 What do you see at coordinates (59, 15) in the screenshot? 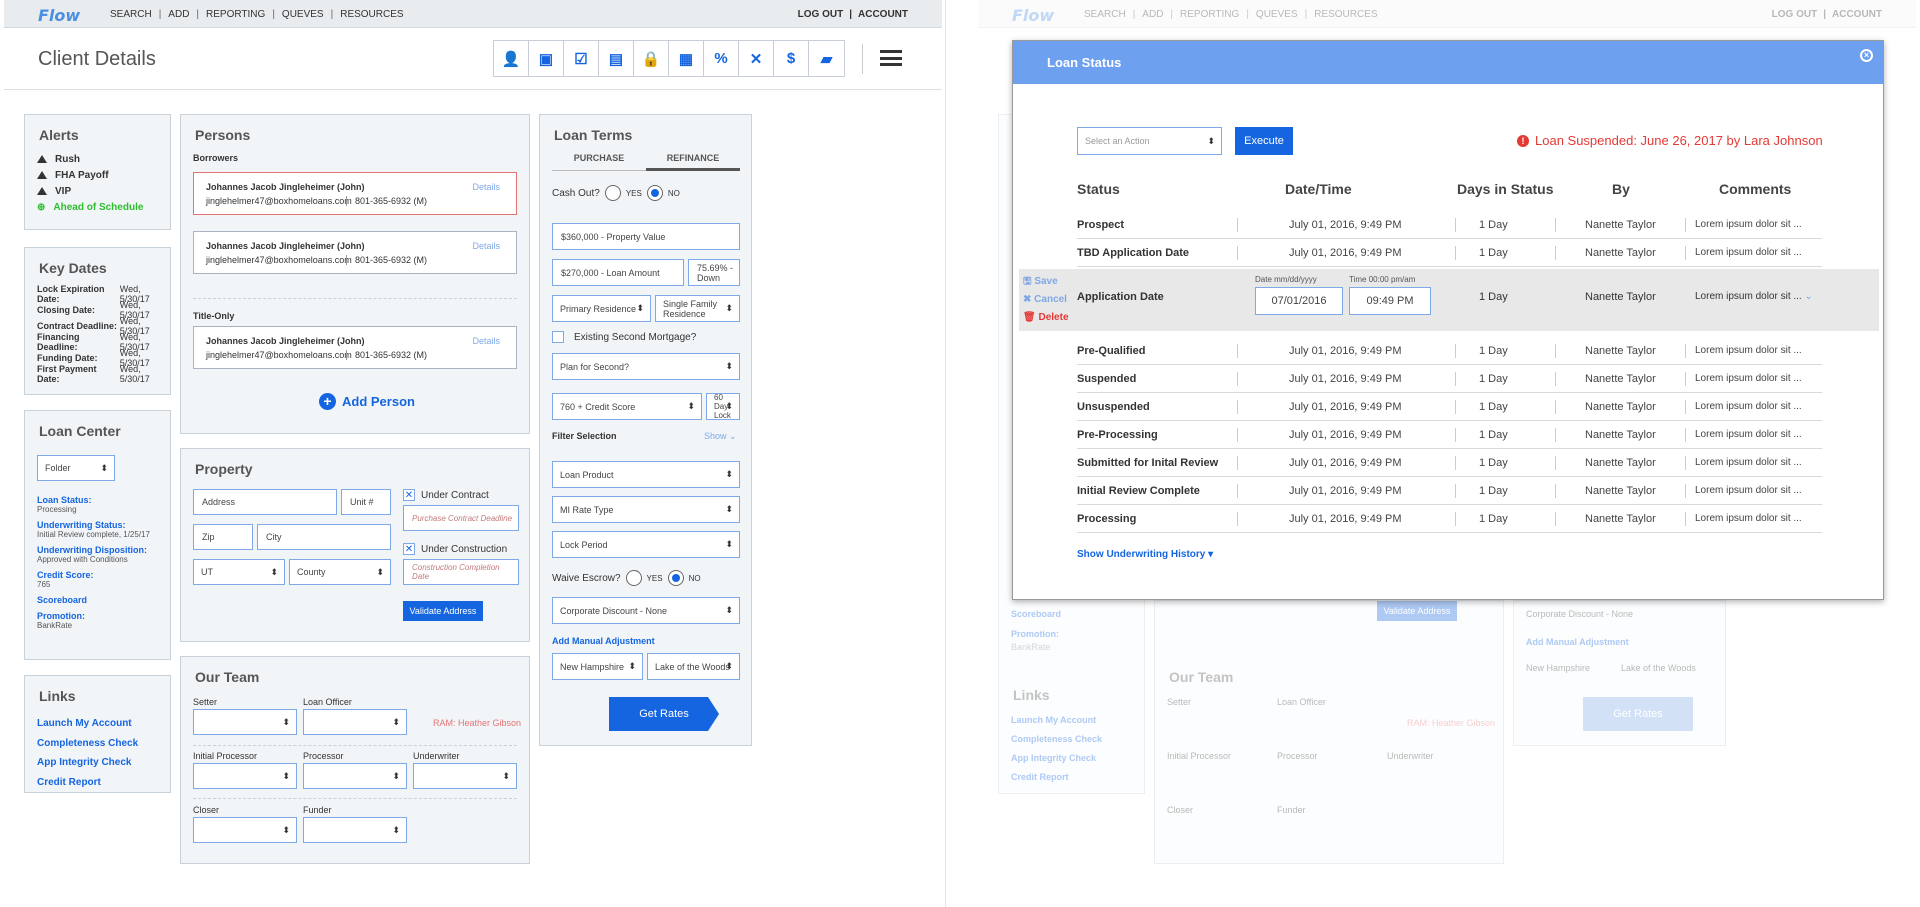
I see `flow-logo: Flow` at bounding box center [59, 15].